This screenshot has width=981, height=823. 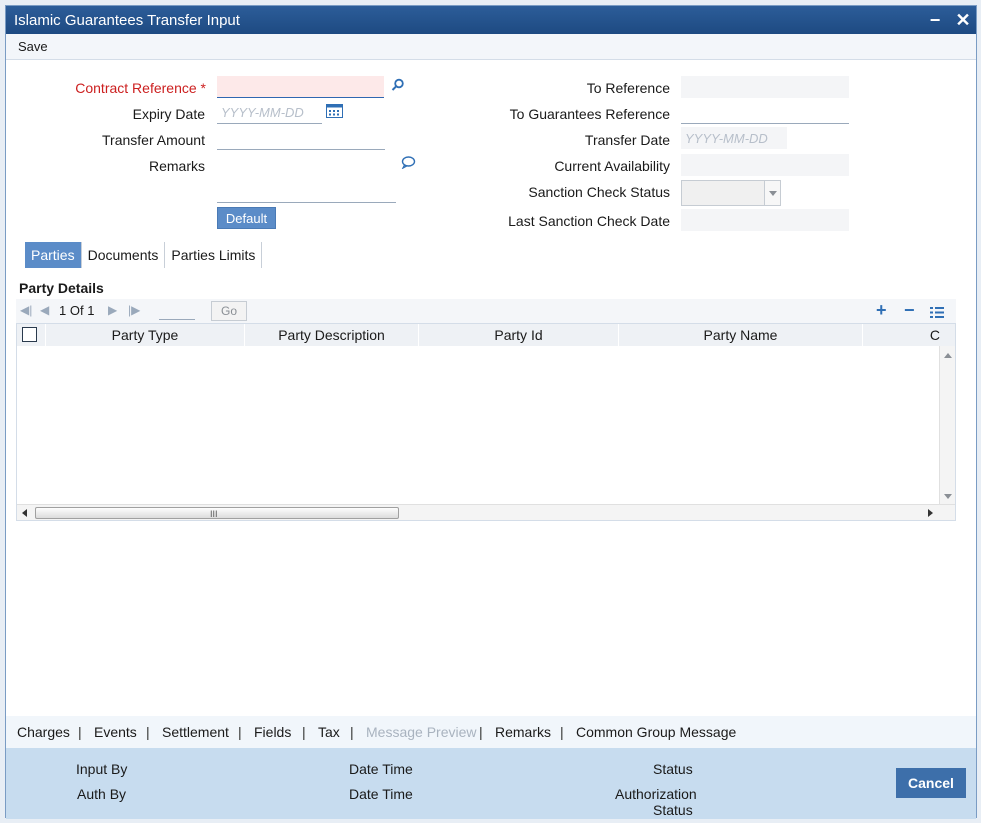 What do you see at coordinates (741, 335) in the screenshot?
I see `column-party-name: Party Name` at bounding box center [741, 335].